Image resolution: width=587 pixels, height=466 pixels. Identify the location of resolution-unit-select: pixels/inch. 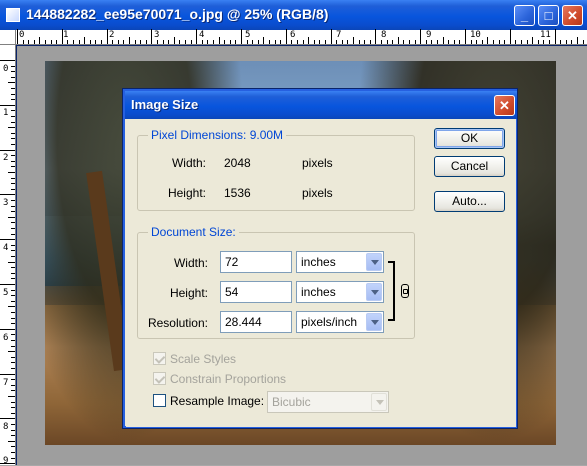
(340, 322).